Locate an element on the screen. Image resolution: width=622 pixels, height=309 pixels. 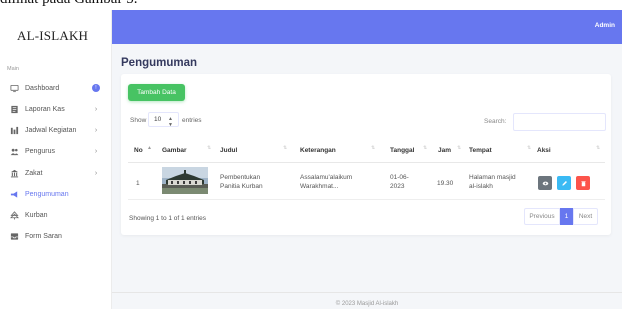
sidebar-item-label: Zakat is located at coordinates (34, 173).